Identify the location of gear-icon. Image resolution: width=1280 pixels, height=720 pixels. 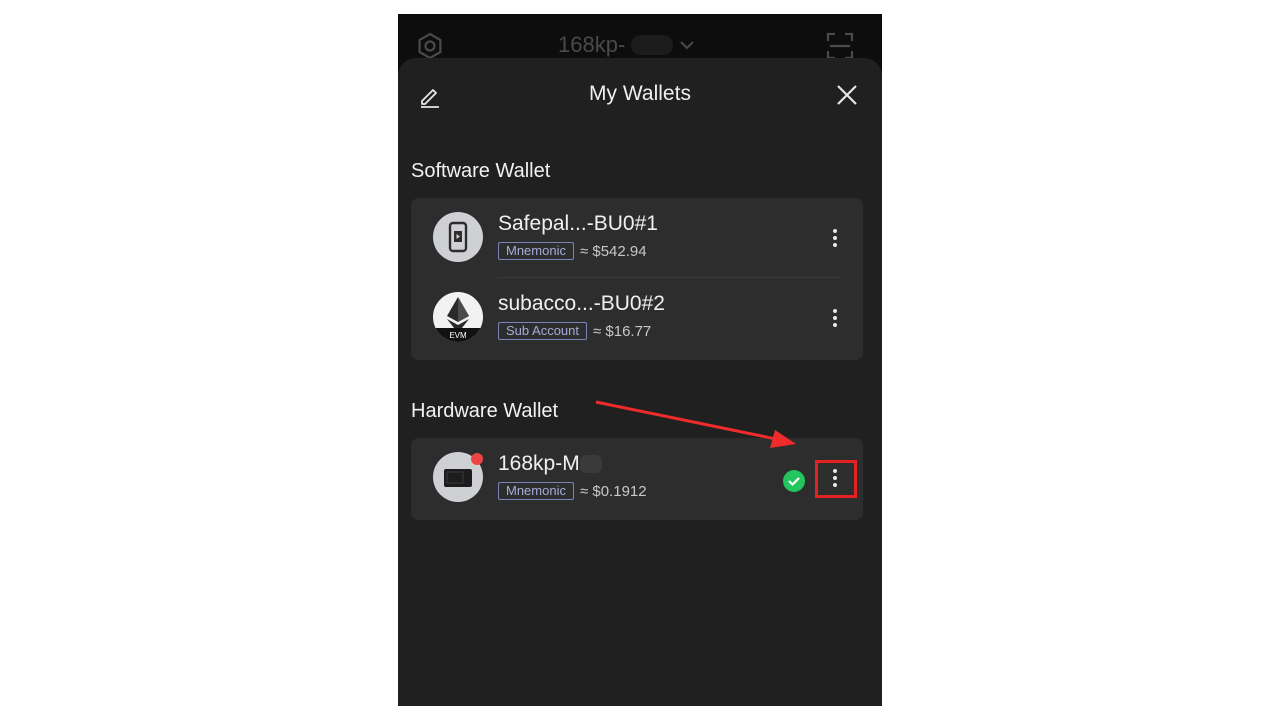
(430, 46).